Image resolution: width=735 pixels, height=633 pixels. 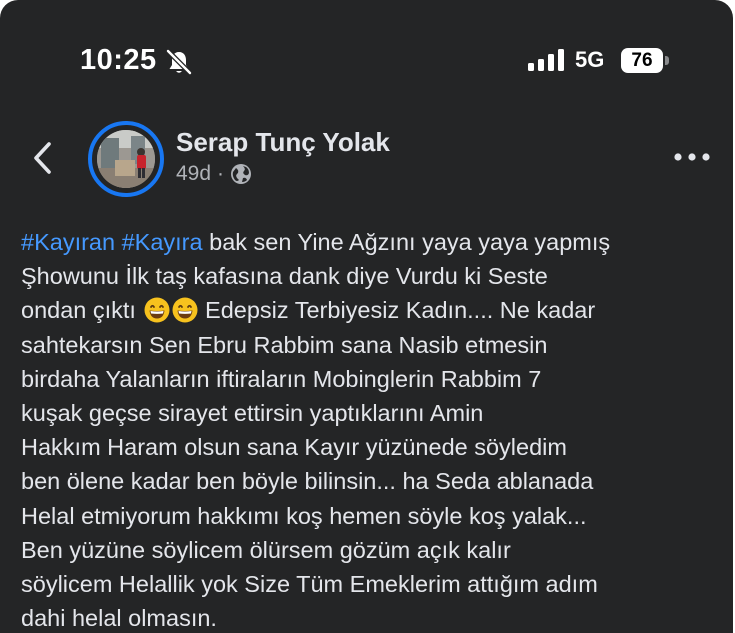 I want to click on hashtag-link: #Kayıran, so click(x=68, y=242).